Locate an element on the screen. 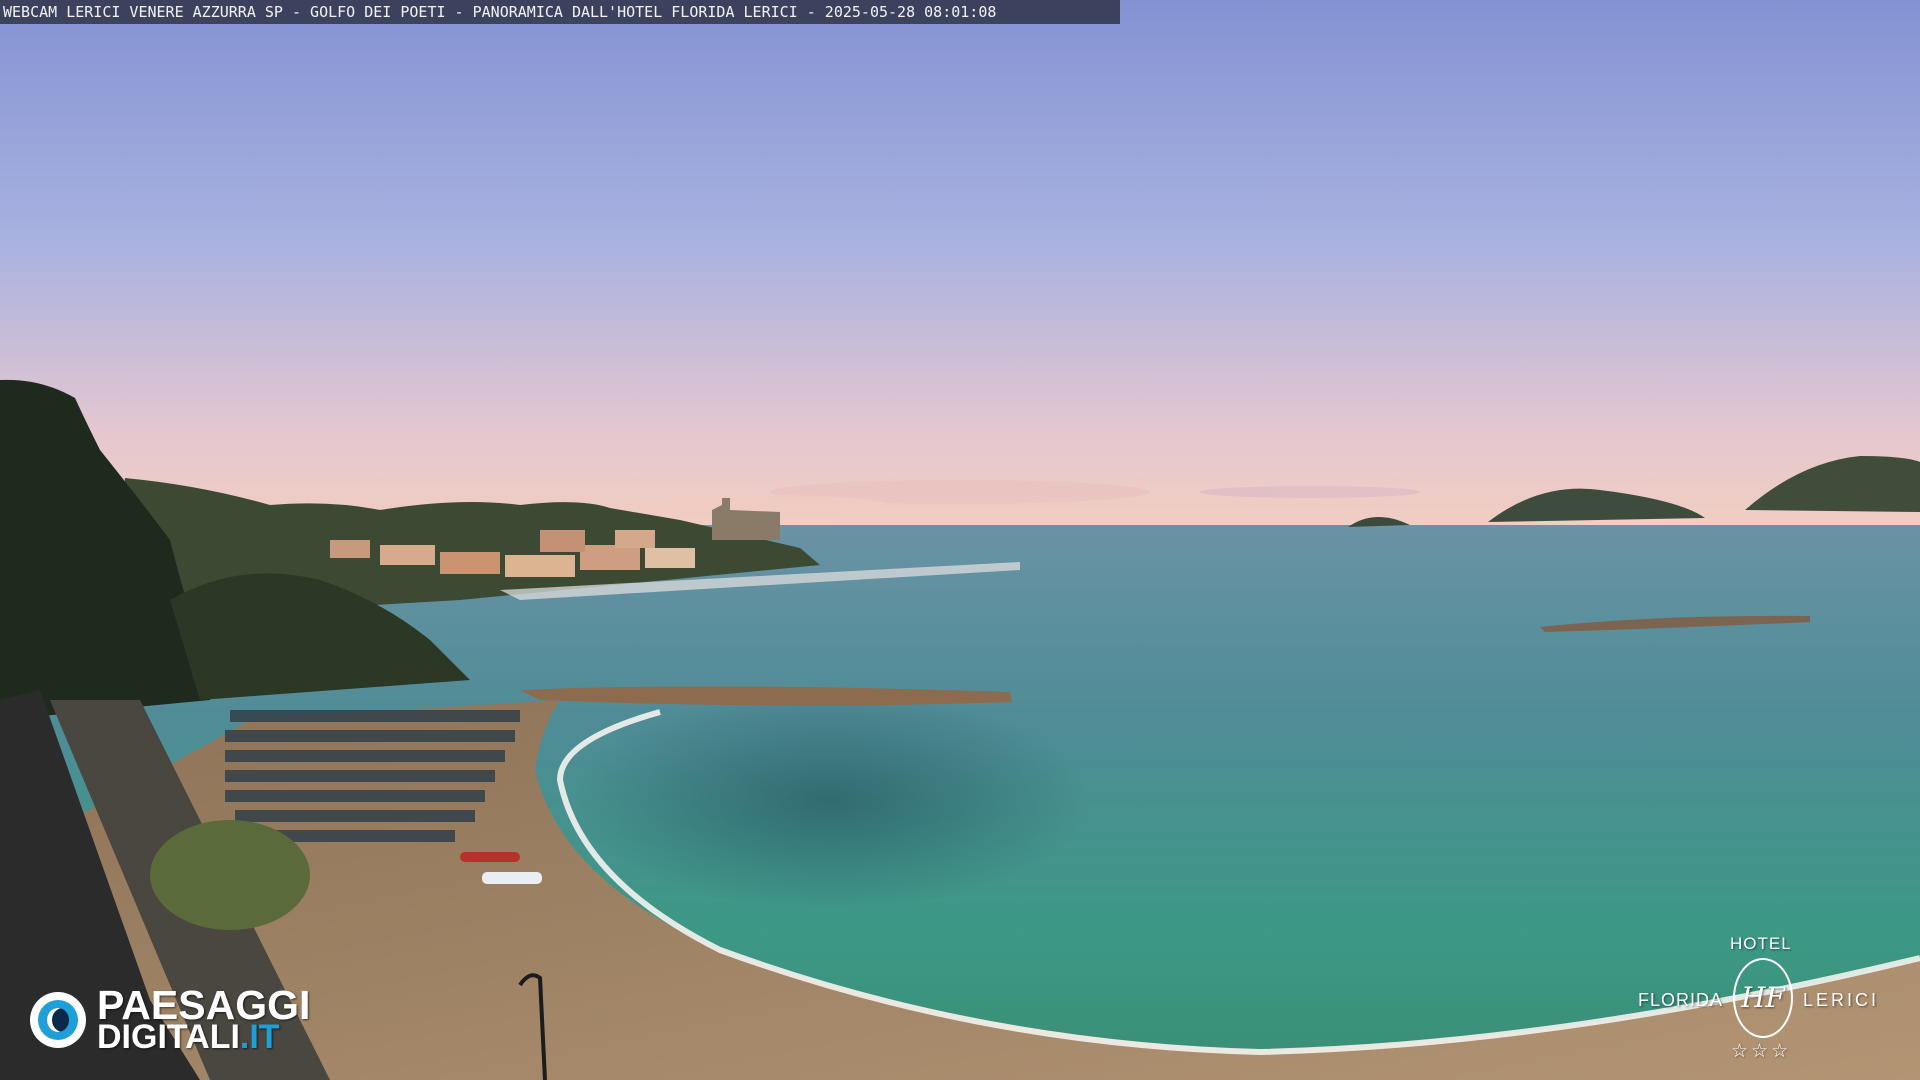 The width and height of the screenshot is (1920, 1080). florida-label: FLORIDA is located at coordinates (1681, 1000).